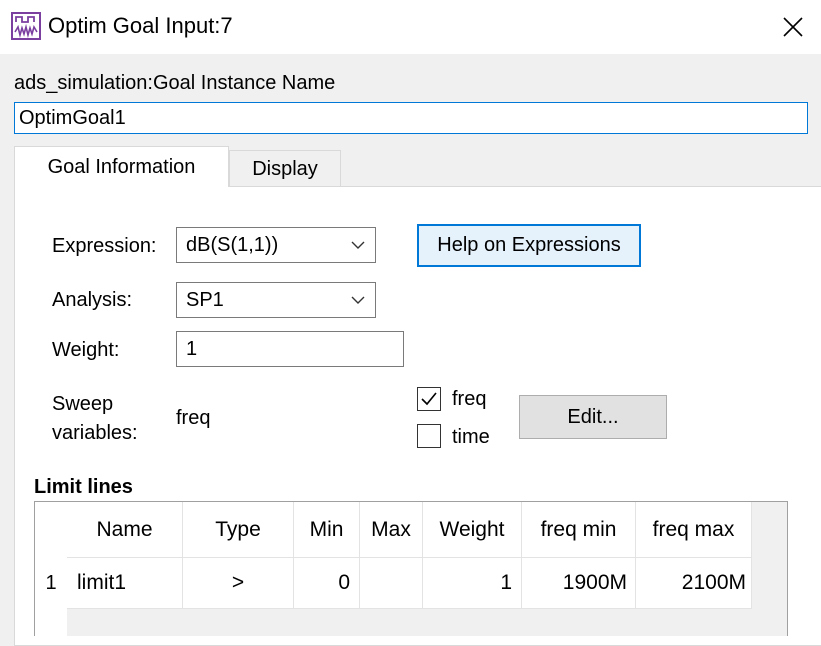 This screenshot has height=646, width=821. What do you see at coordinates (327, 529) in the screenshot?
I see `column-header-min: Min` at bounding box center [327, 529].